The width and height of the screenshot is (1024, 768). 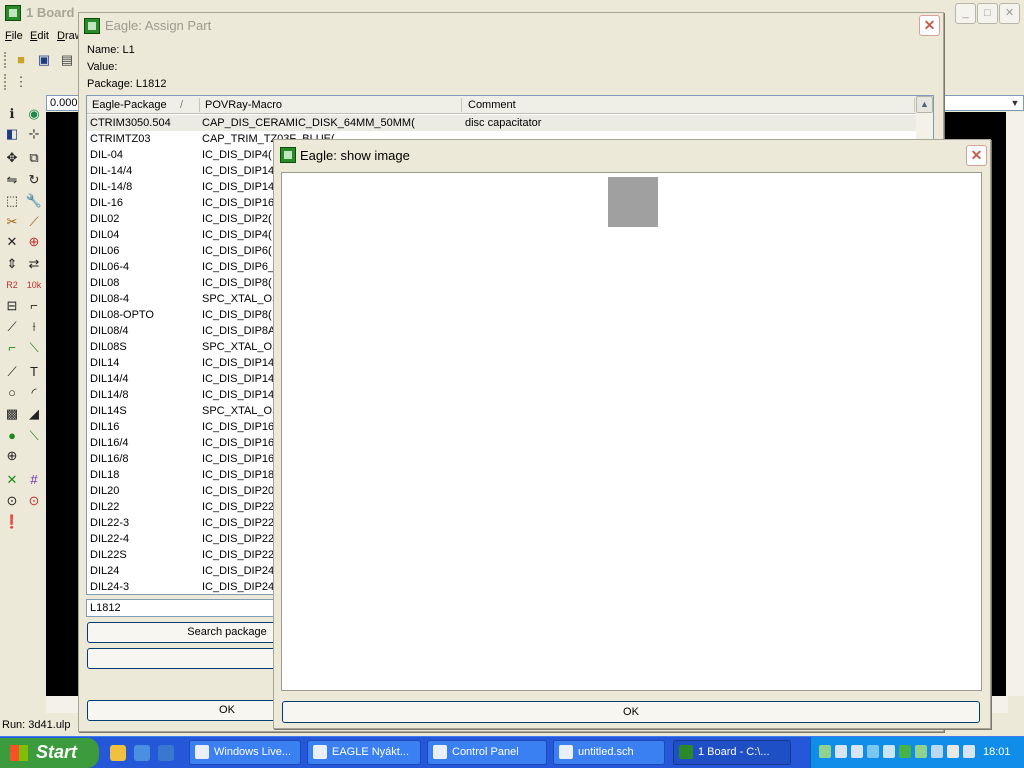 I want to click on group-icon: ⬚, so click(x=12, y=201).